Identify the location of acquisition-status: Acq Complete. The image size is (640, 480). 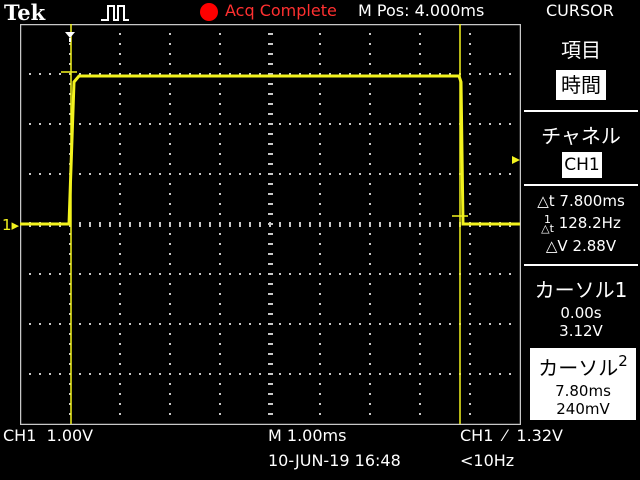
(281, 10).